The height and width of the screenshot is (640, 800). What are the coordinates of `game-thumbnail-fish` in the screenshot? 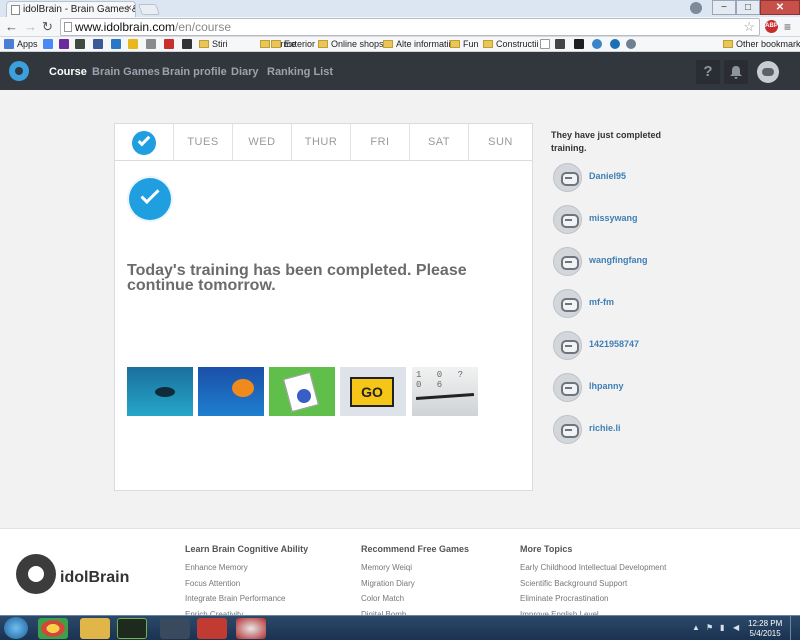 It's located at (160, 391).